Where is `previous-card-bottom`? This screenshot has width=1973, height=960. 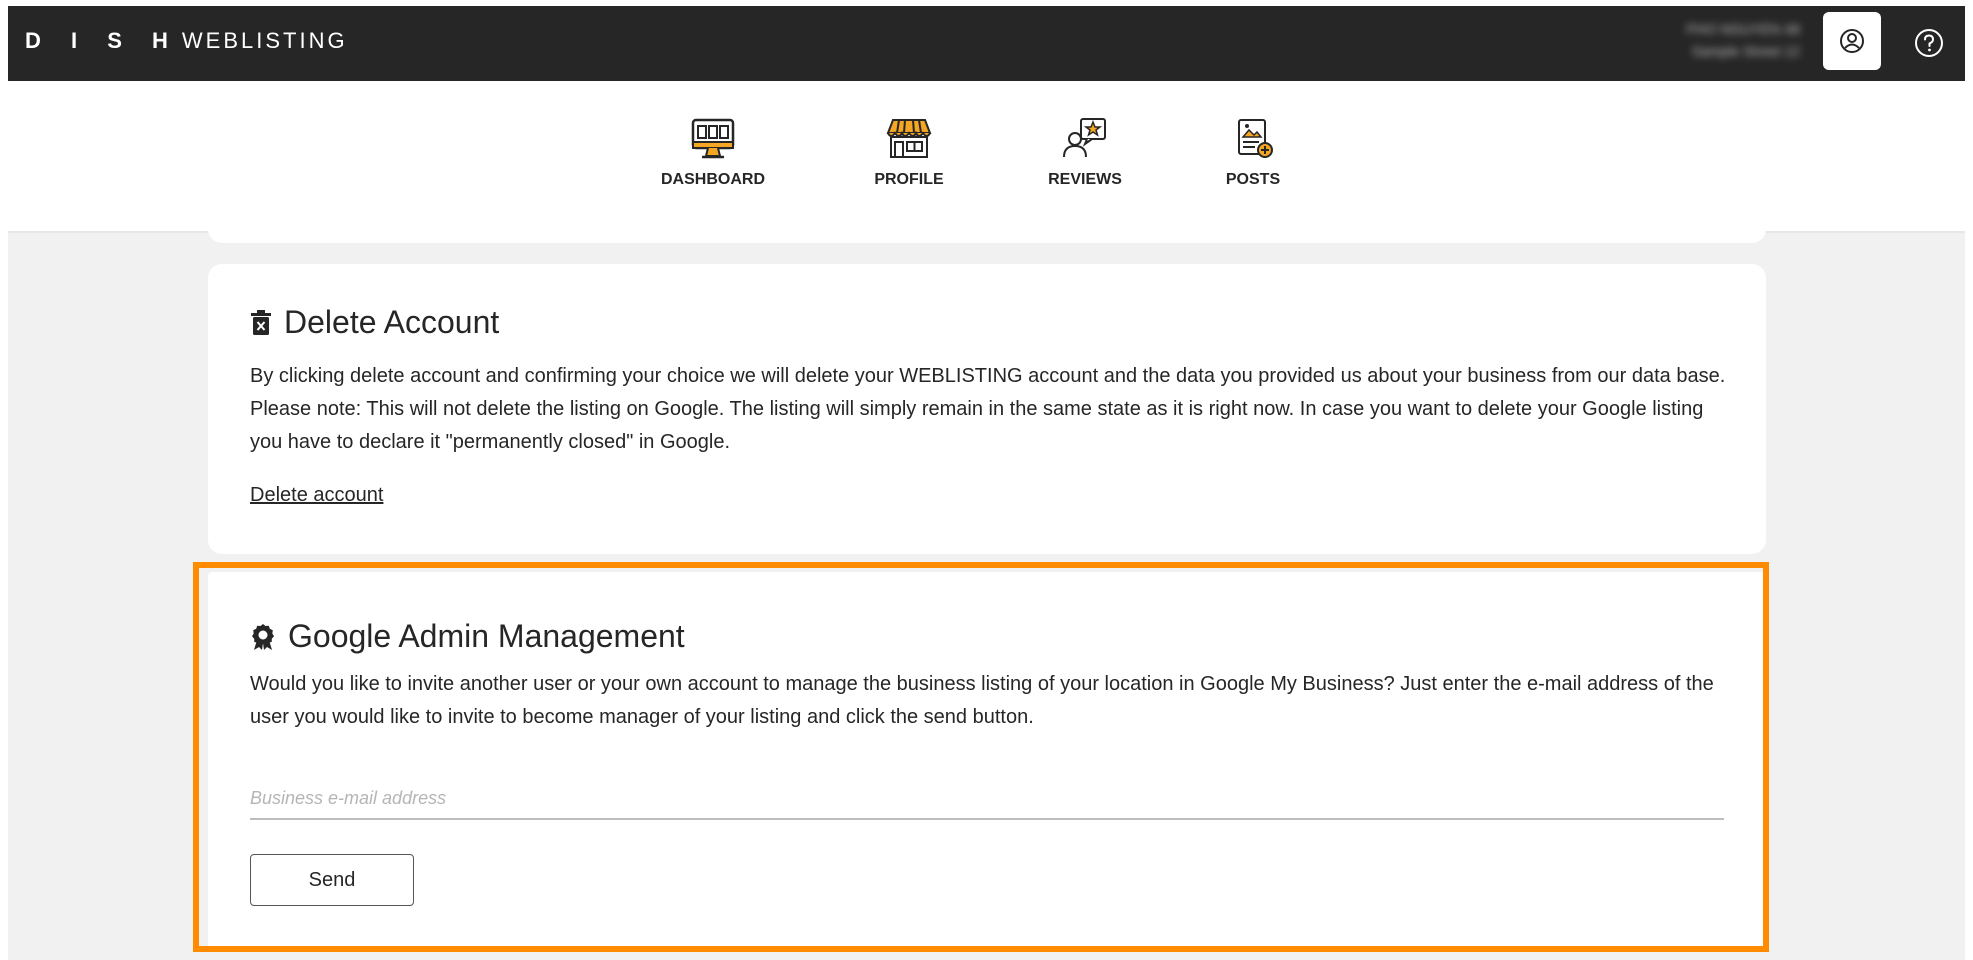
previous-card-bottom is located at coordinates (987, 222).